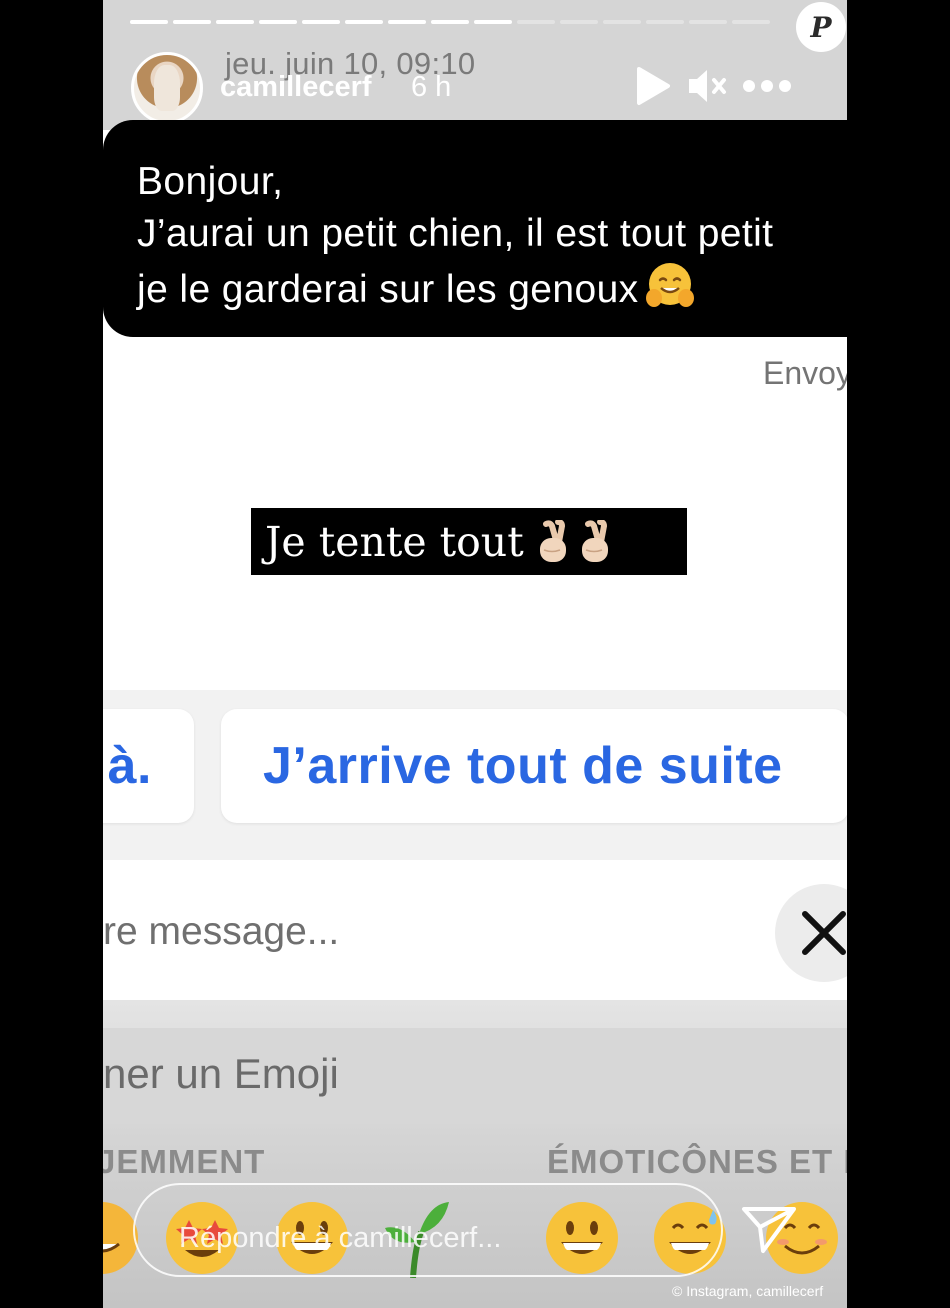 This screenshot has width=950, height=1308. I want to click on close-button, so click(811, 933).